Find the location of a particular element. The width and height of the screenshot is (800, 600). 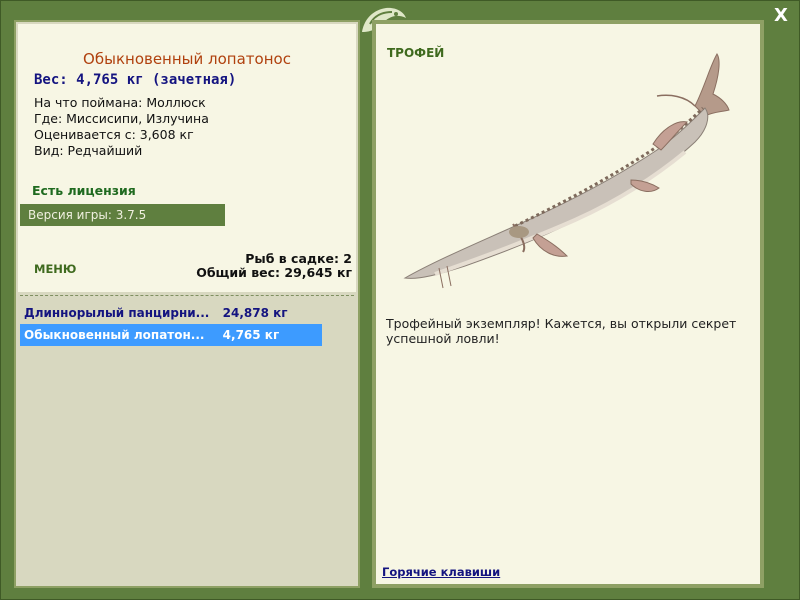

hotkeys-link: Горячие клавиши is located at coordinates (441, 572).